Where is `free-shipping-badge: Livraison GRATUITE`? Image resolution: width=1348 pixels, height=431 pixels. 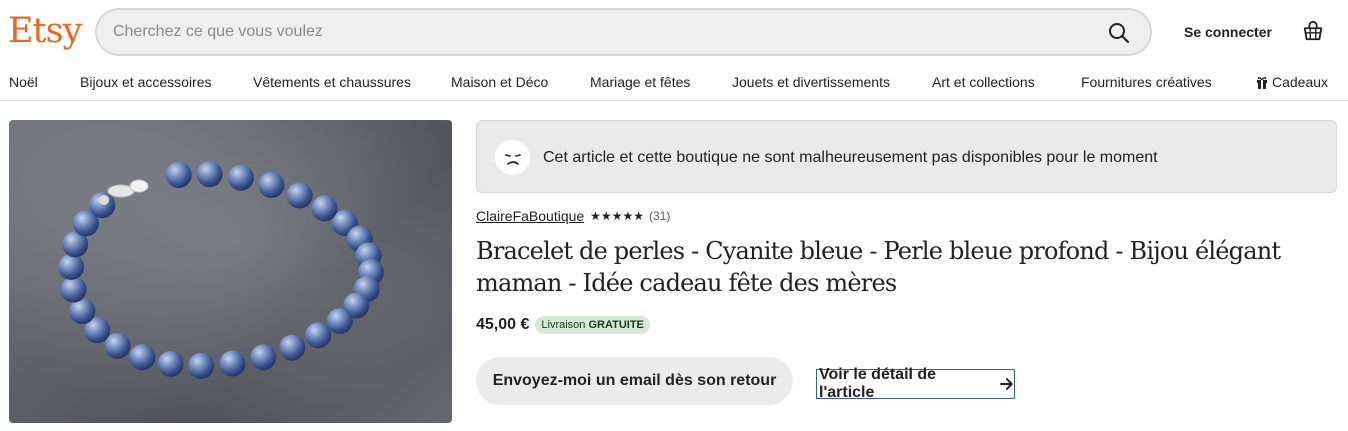 free-shipping-badge: Livraison GRATUITE is located at coordinates (592, 325).